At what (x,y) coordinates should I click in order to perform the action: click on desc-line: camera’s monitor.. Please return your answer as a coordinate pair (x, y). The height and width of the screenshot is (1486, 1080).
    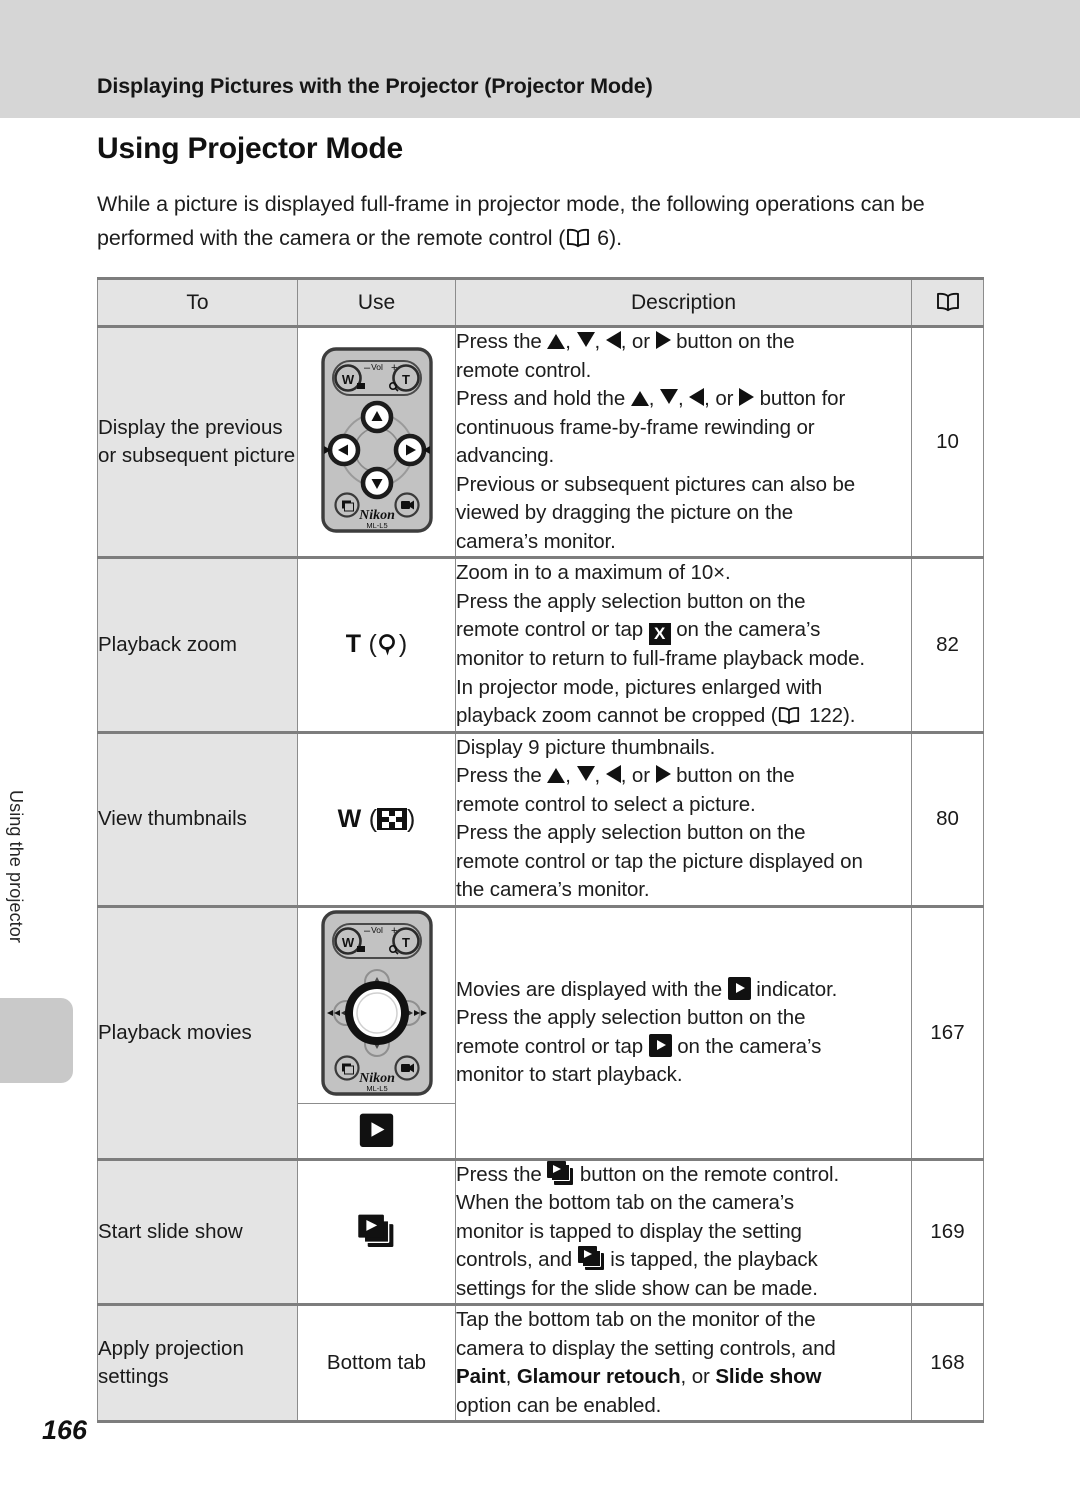
    Looking at the image, I should click on (536, 541).